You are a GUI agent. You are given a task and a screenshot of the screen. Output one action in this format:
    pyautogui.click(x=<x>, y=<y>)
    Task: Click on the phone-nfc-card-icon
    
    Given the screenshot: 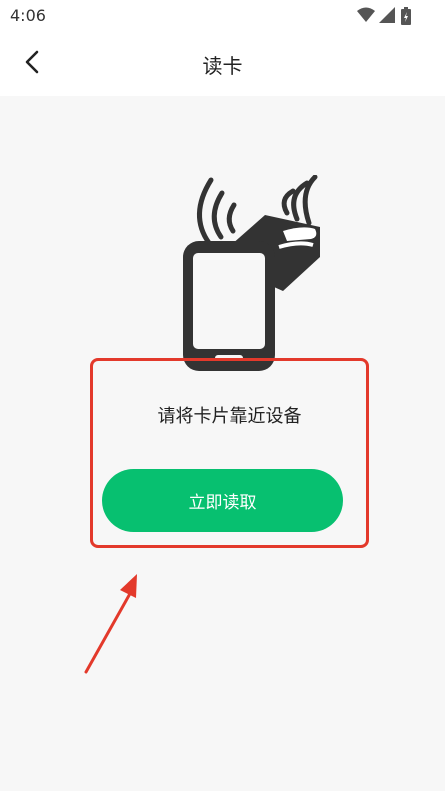 What is the action you would take?
    pyautogui.click(x=251, y=273)
    